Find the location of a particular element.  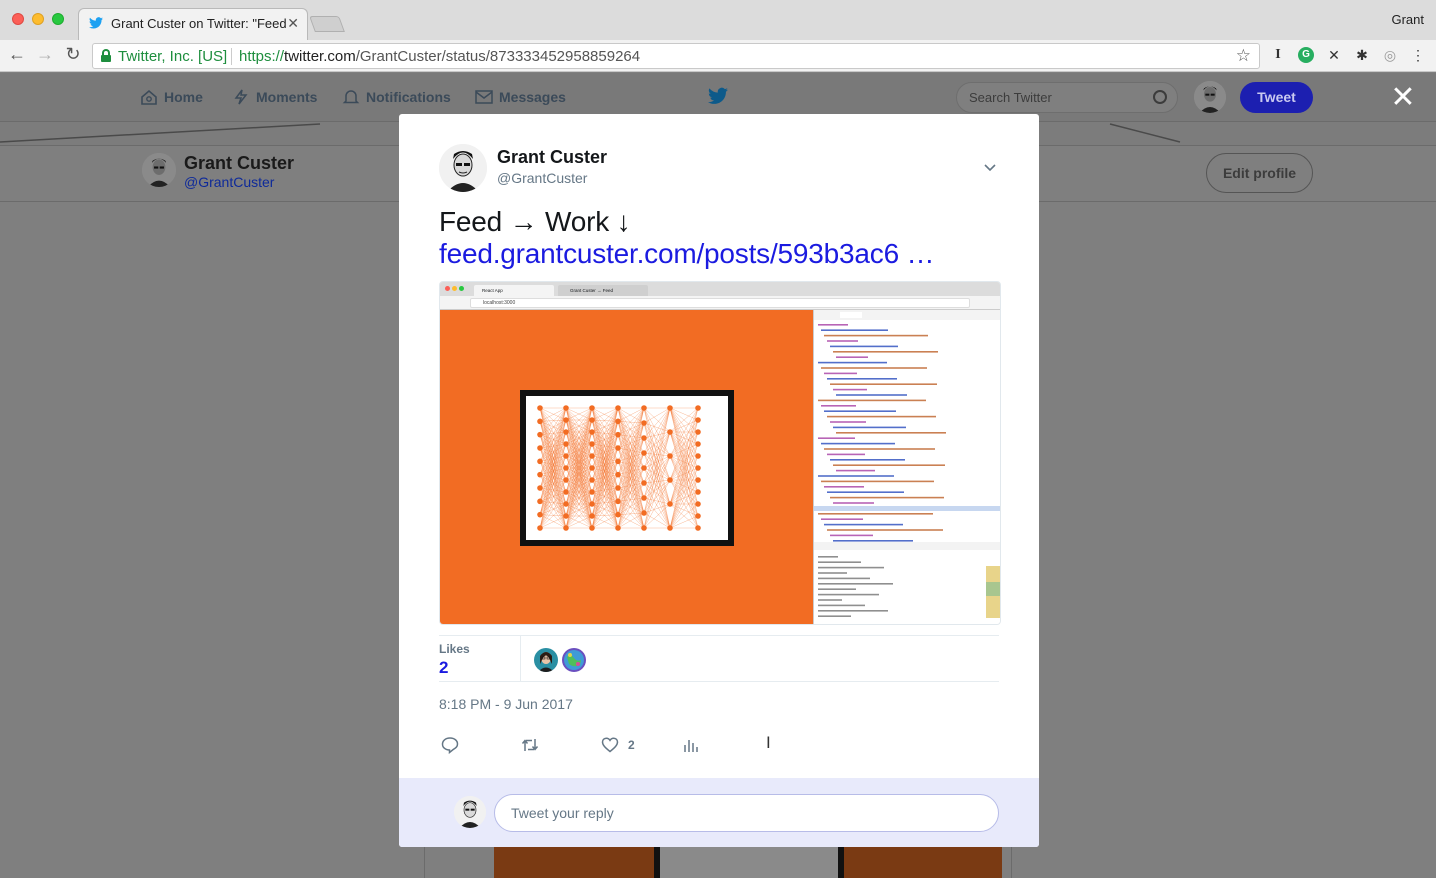

maximize-window-button is located at coordinates (58, 19).